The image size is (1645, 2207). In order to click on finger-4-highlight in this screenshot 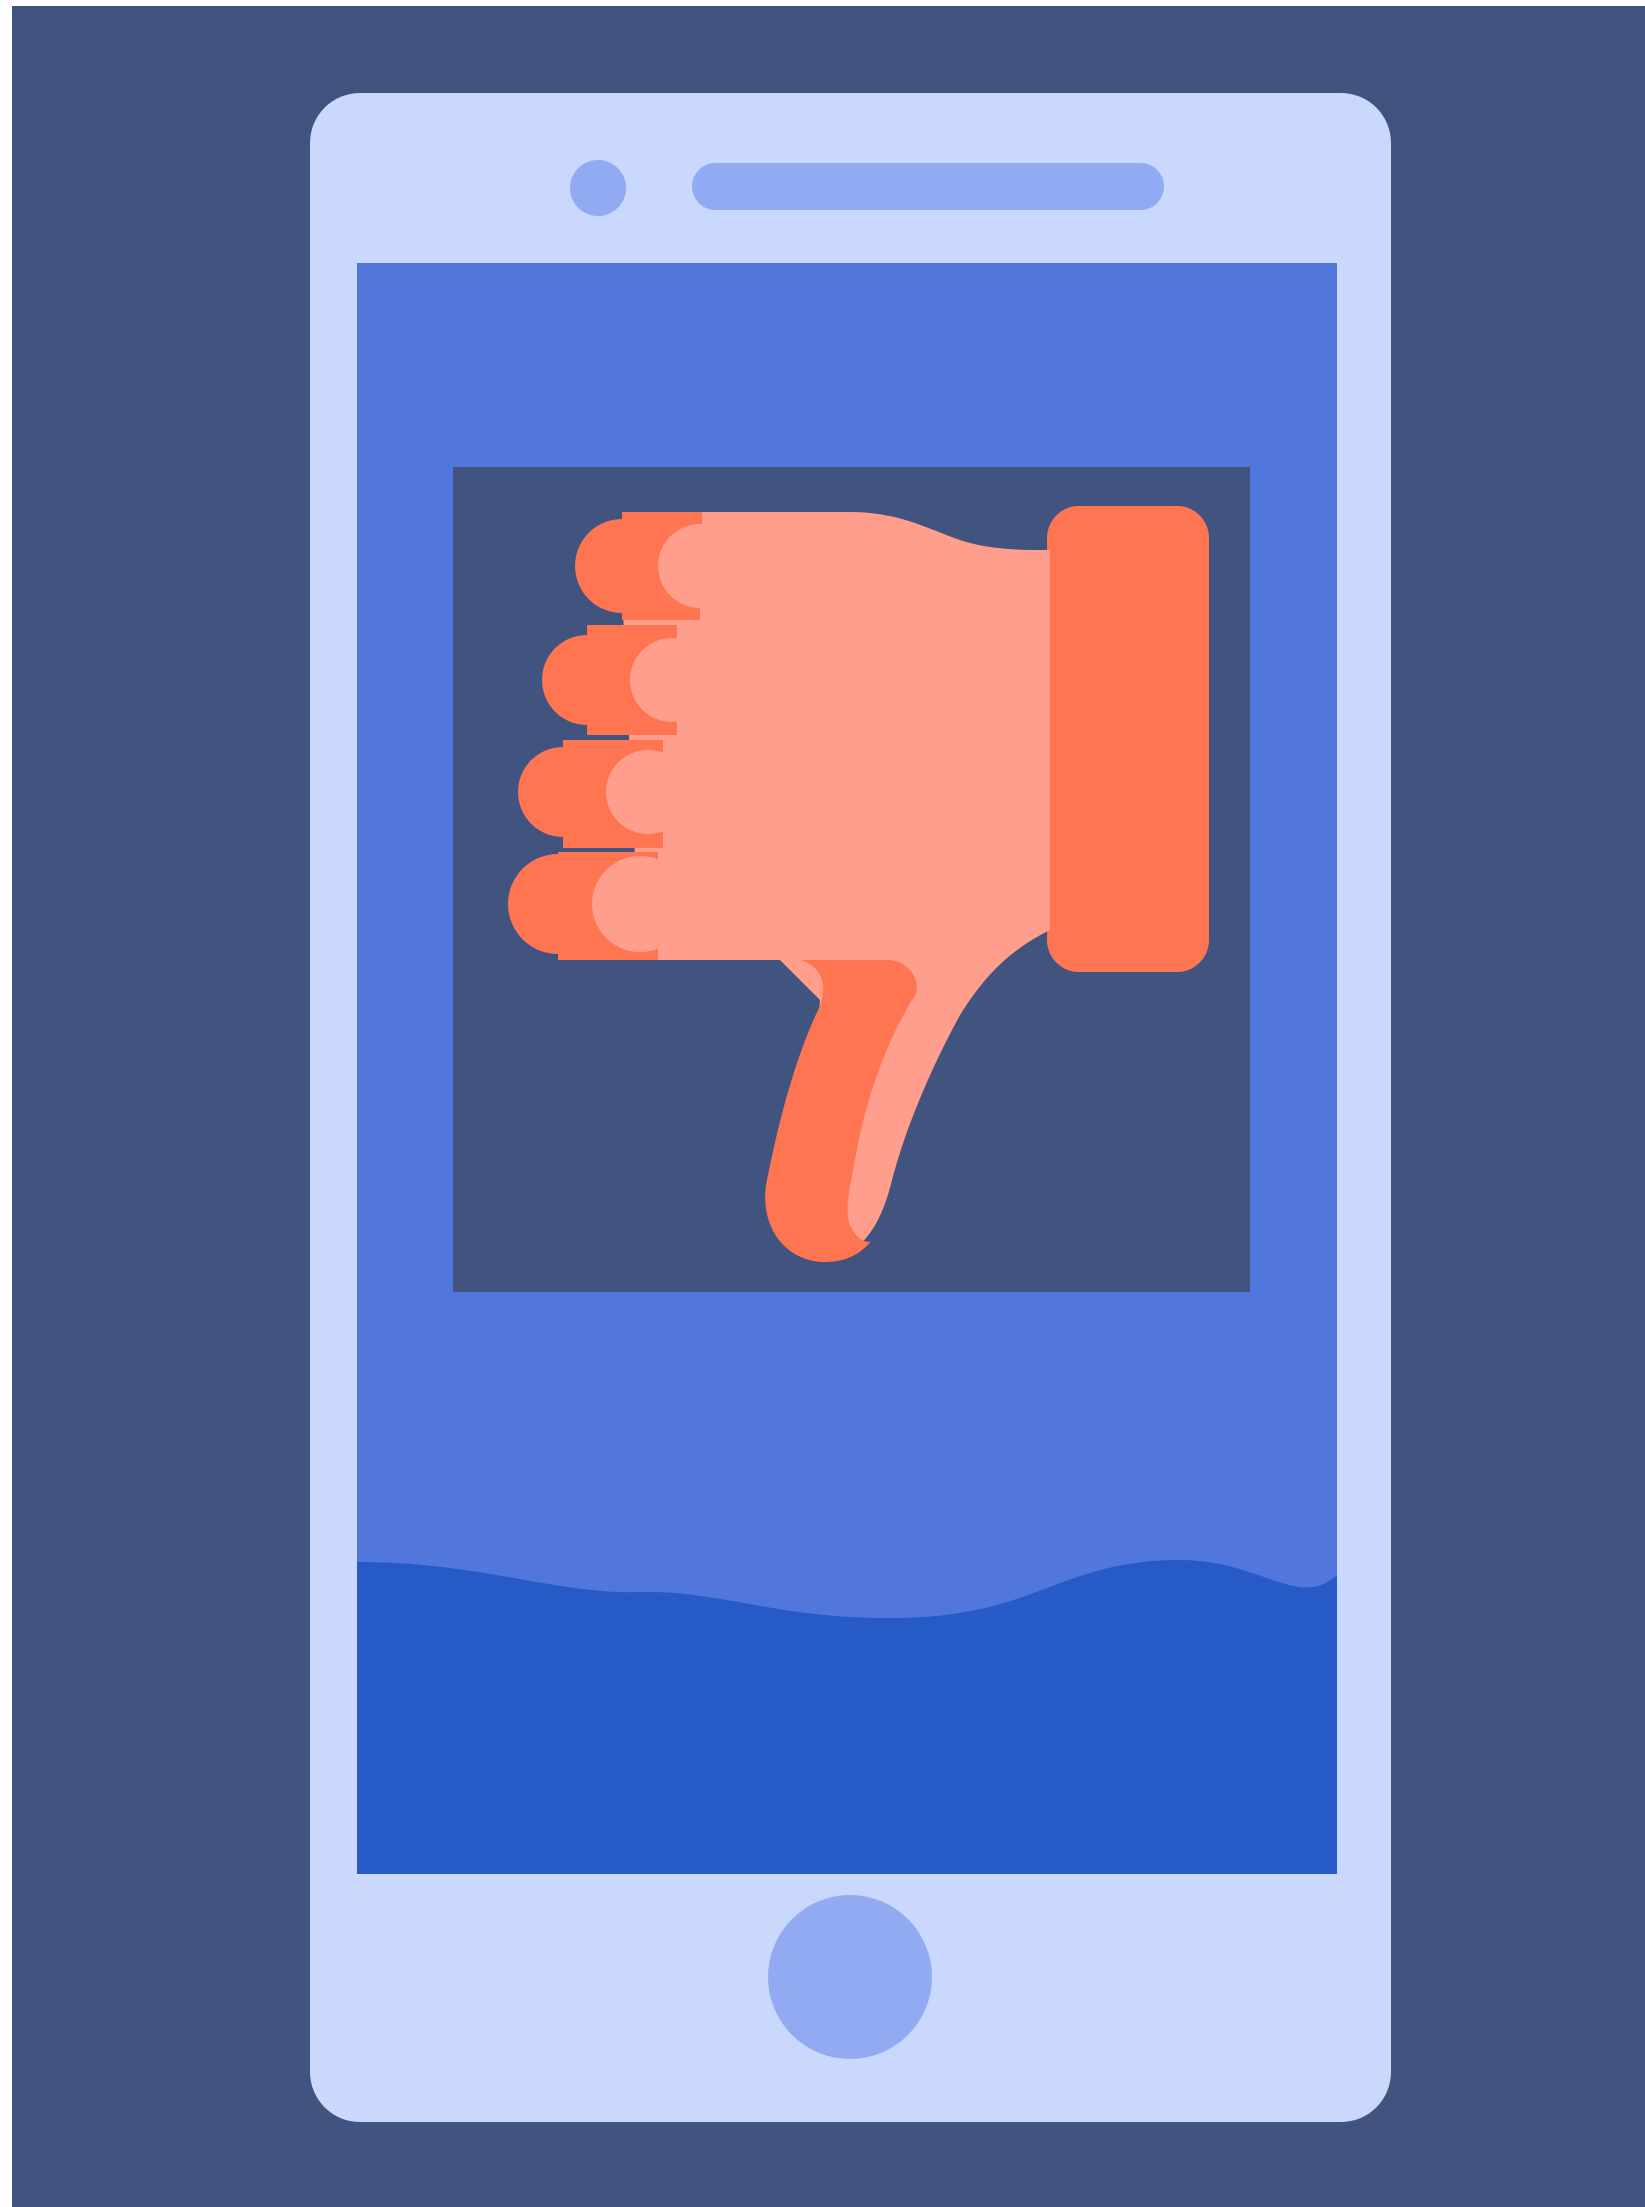, I will do `click(640, 904)`.